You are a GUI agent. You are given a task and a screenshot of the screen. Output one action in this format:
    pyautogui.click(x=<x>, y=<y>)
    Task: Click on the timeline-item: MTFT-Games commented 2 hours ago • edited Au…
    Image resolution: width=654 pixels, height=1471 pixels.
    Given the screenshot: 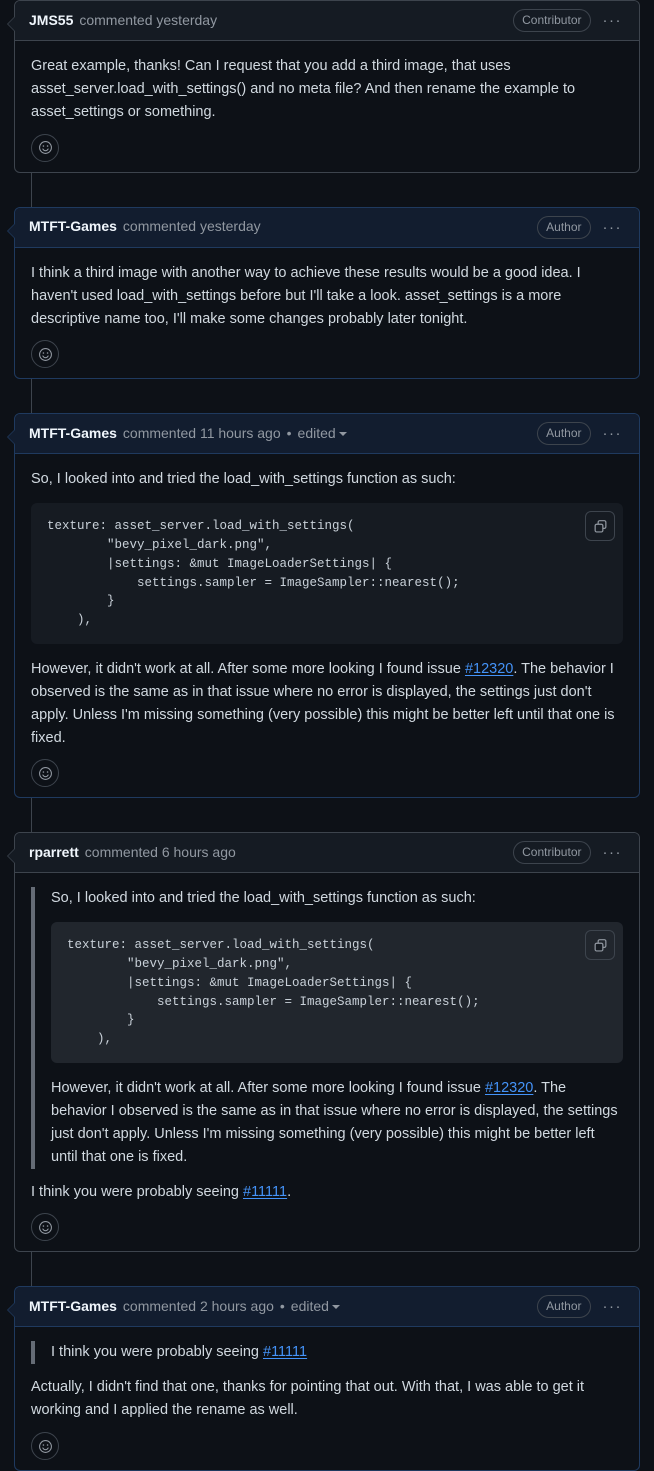 What is the action you would take?
    pyautogui.click(x=323, y=1378)
    